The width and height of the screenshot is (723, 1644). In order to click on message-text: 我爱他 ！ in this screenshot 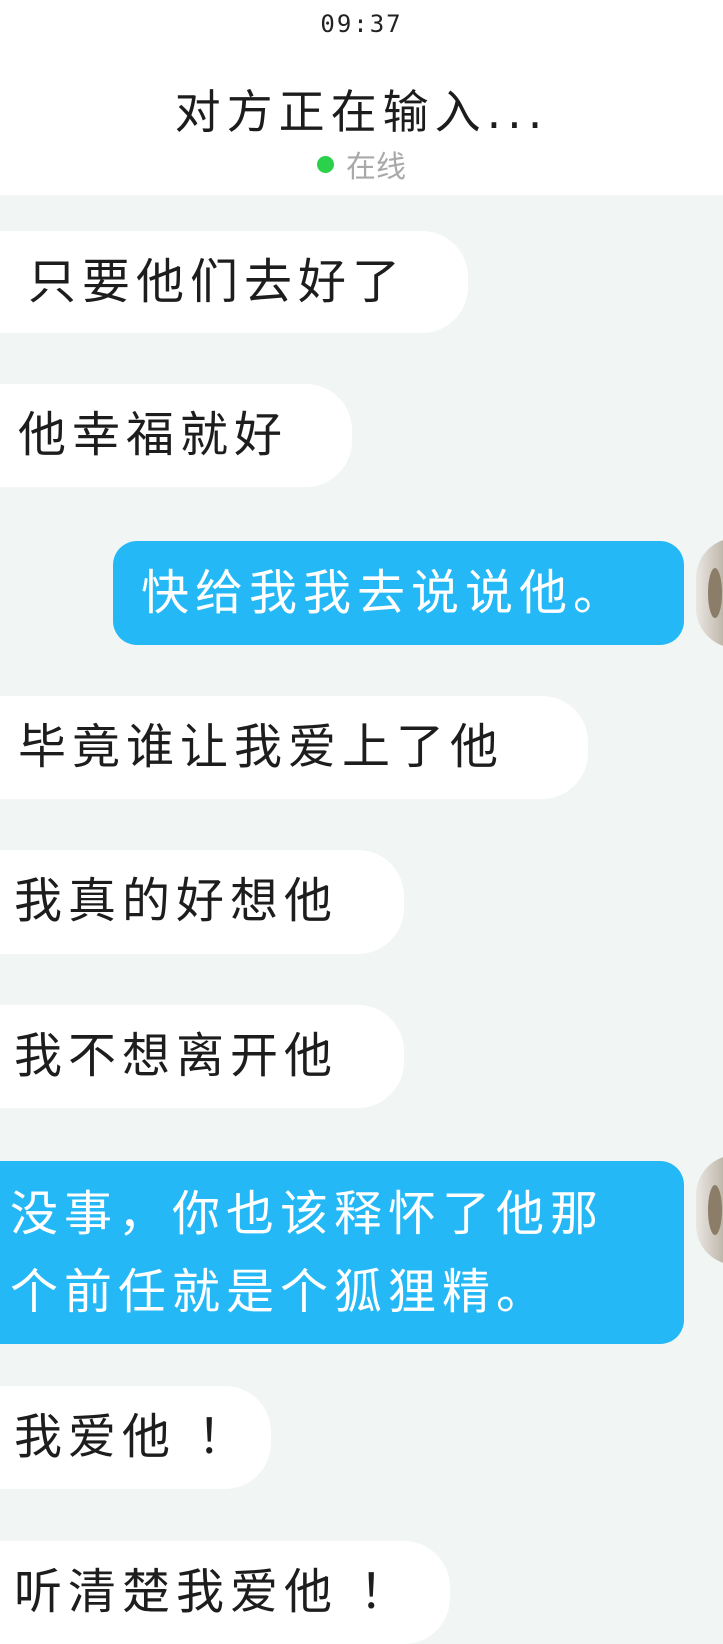, I will do `click(133, 1437)`.